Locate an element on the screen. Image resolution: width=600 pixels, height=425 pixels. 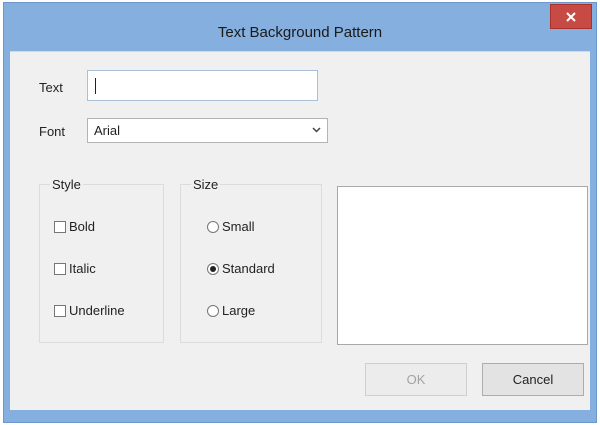
large-label: Large is located at coordinates (239, 310).